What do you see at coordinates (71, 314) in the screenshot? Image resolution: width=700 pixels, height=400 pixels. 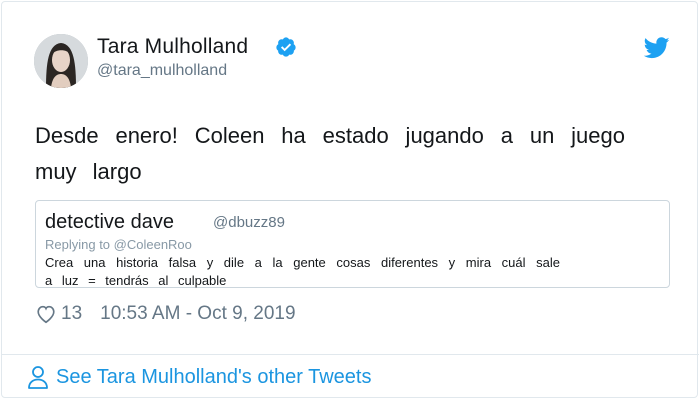 I see `like-count: 13` at bounding box center [71, 314].